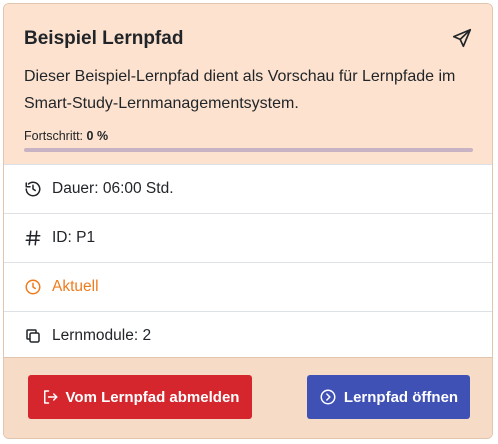 The width and height of the screenshot is (498, 444). What do you see at coordinates (152, 397) in the screenshot?
I see `unsubscribe-button-label: Vom Lernpfad abmelden` at bounding box center [152, 397].